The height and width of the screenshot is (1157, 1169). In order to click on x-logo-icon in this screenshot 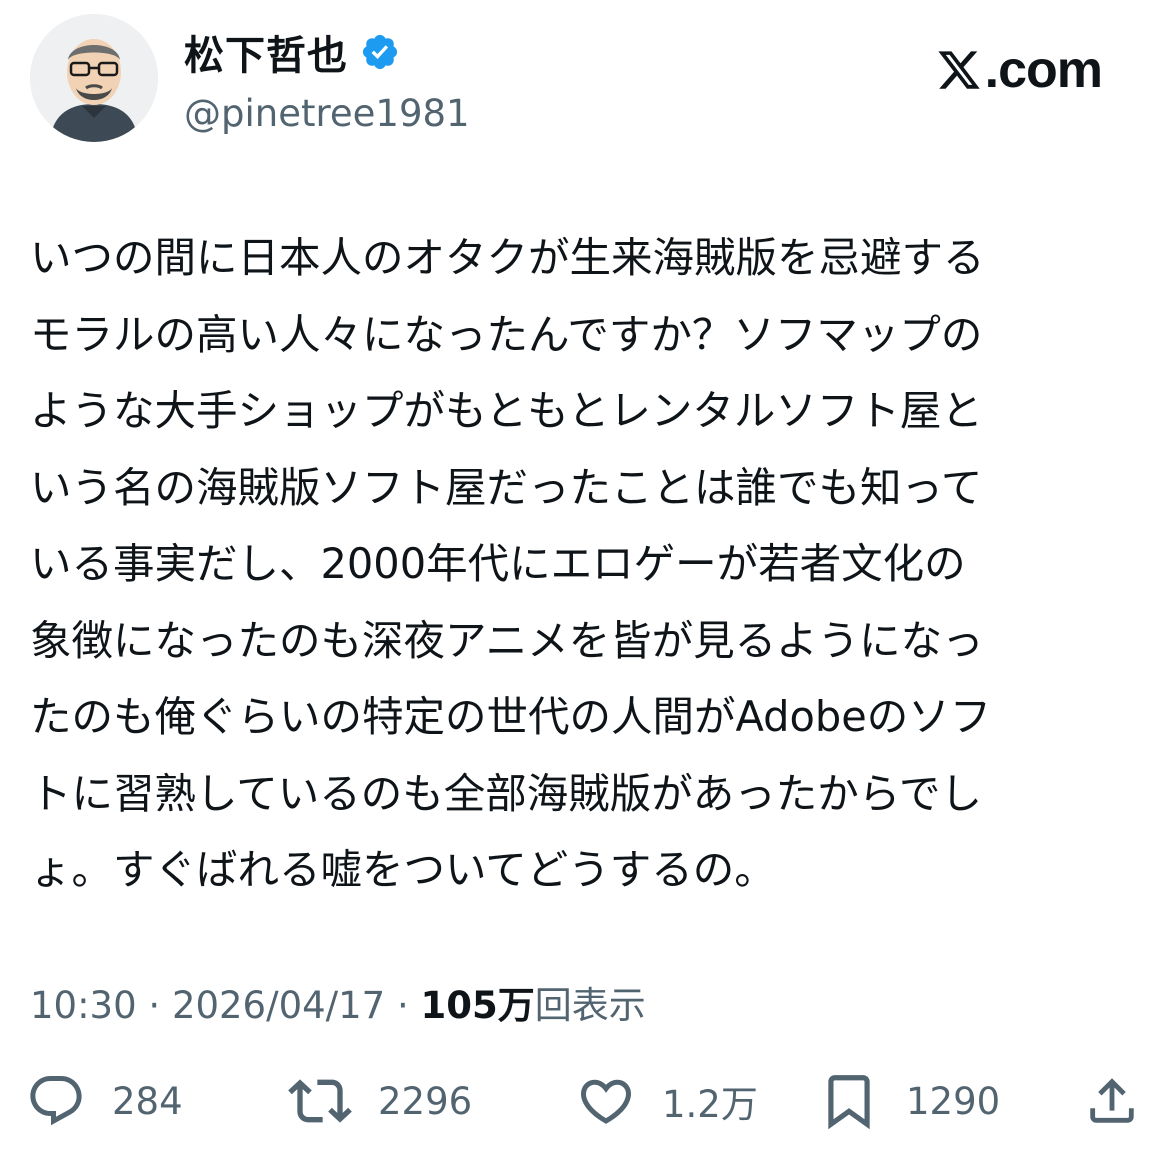, I will do `click(959, 70)`.